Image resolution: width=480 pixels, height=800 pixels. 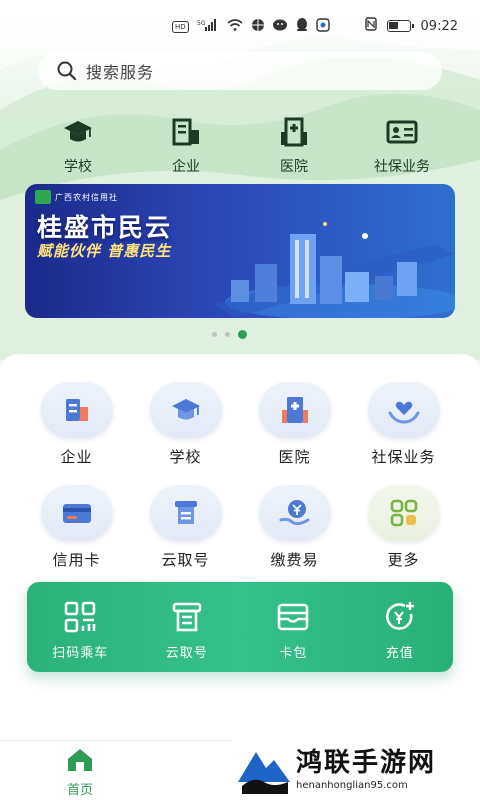 What do you see at coordinates (280, 27) in the screenshot?
I see `wechat-icon` at bounding box center [280, 27].